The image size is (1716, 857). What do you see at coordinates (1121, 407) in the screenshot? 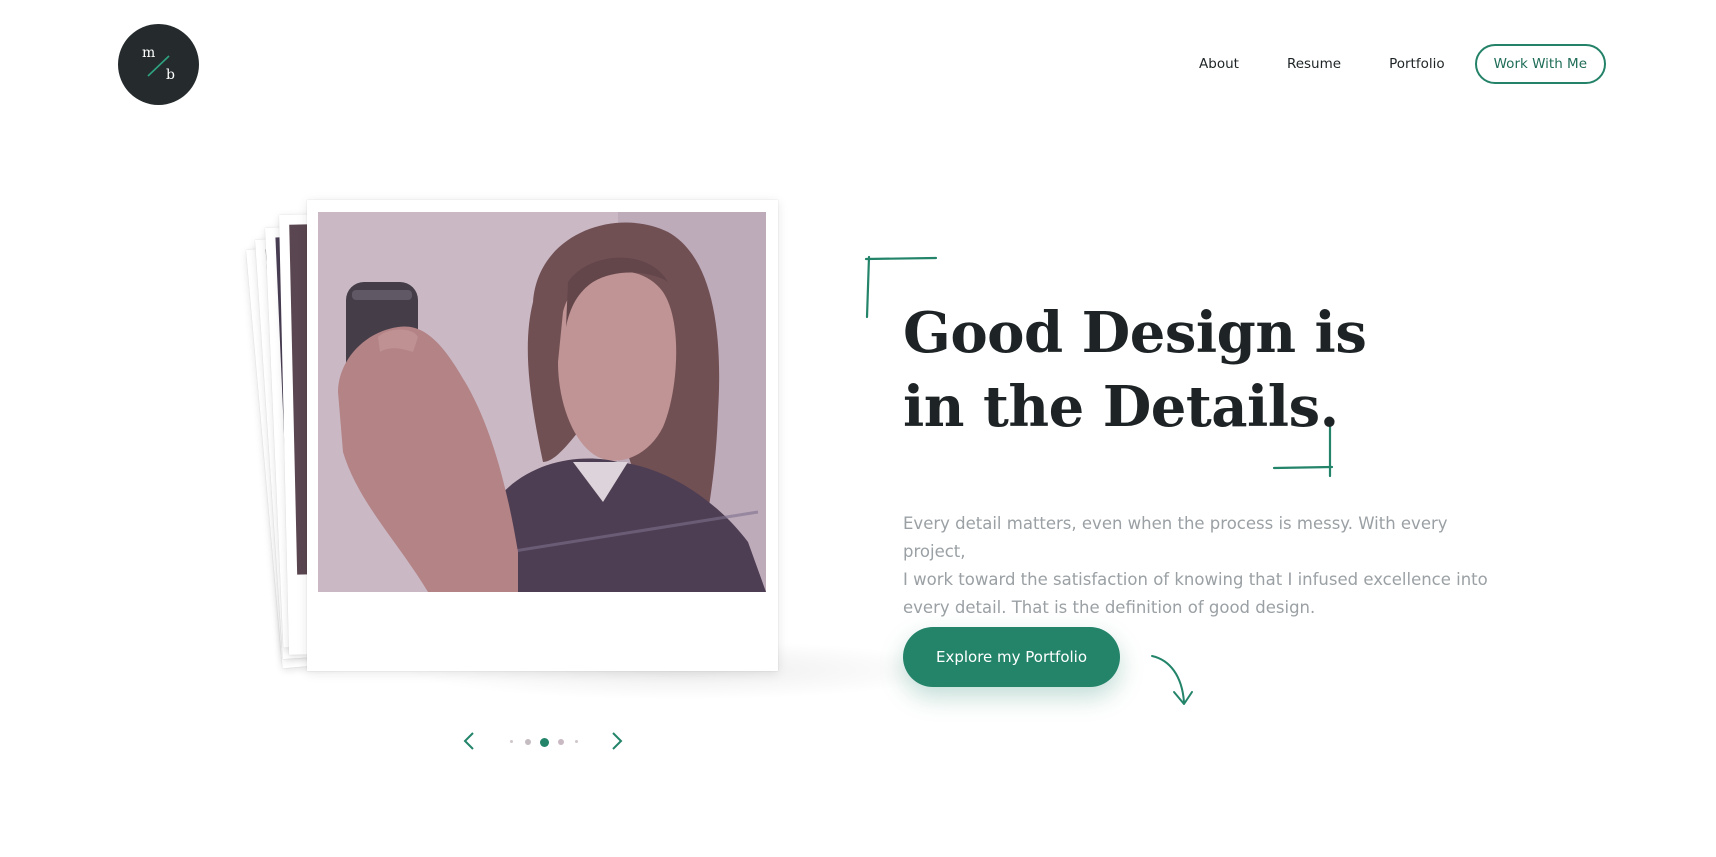
I see `hero-headline-line-2: in the Details.` at bounding box center [1121, 407].